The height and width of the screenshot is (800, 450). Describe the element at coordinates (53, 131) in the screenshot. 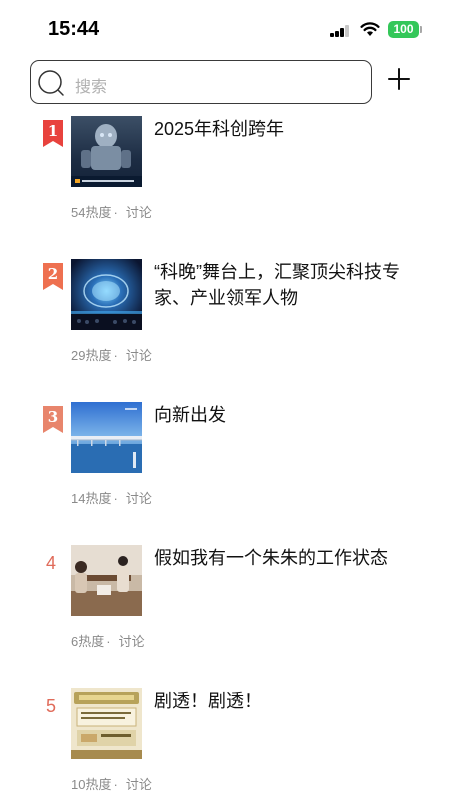

I see `rank-number: 1` at that location.